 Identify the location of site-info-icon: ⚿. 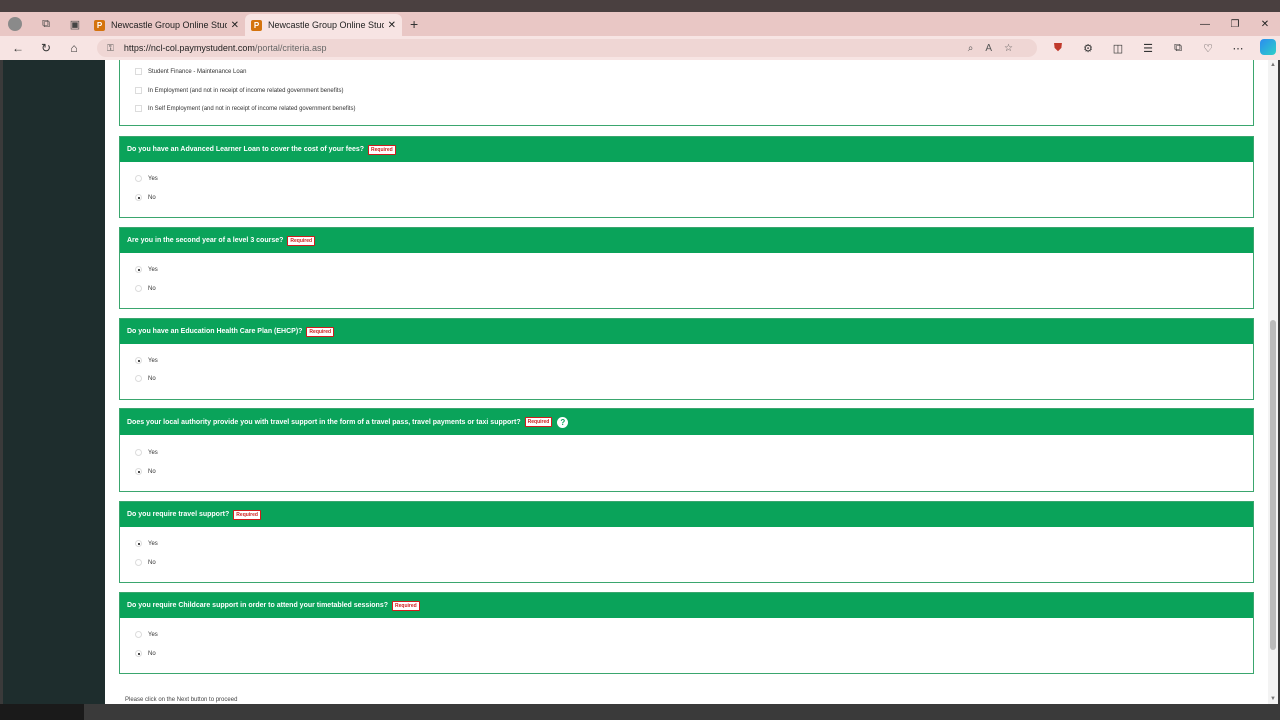
(110, 48).